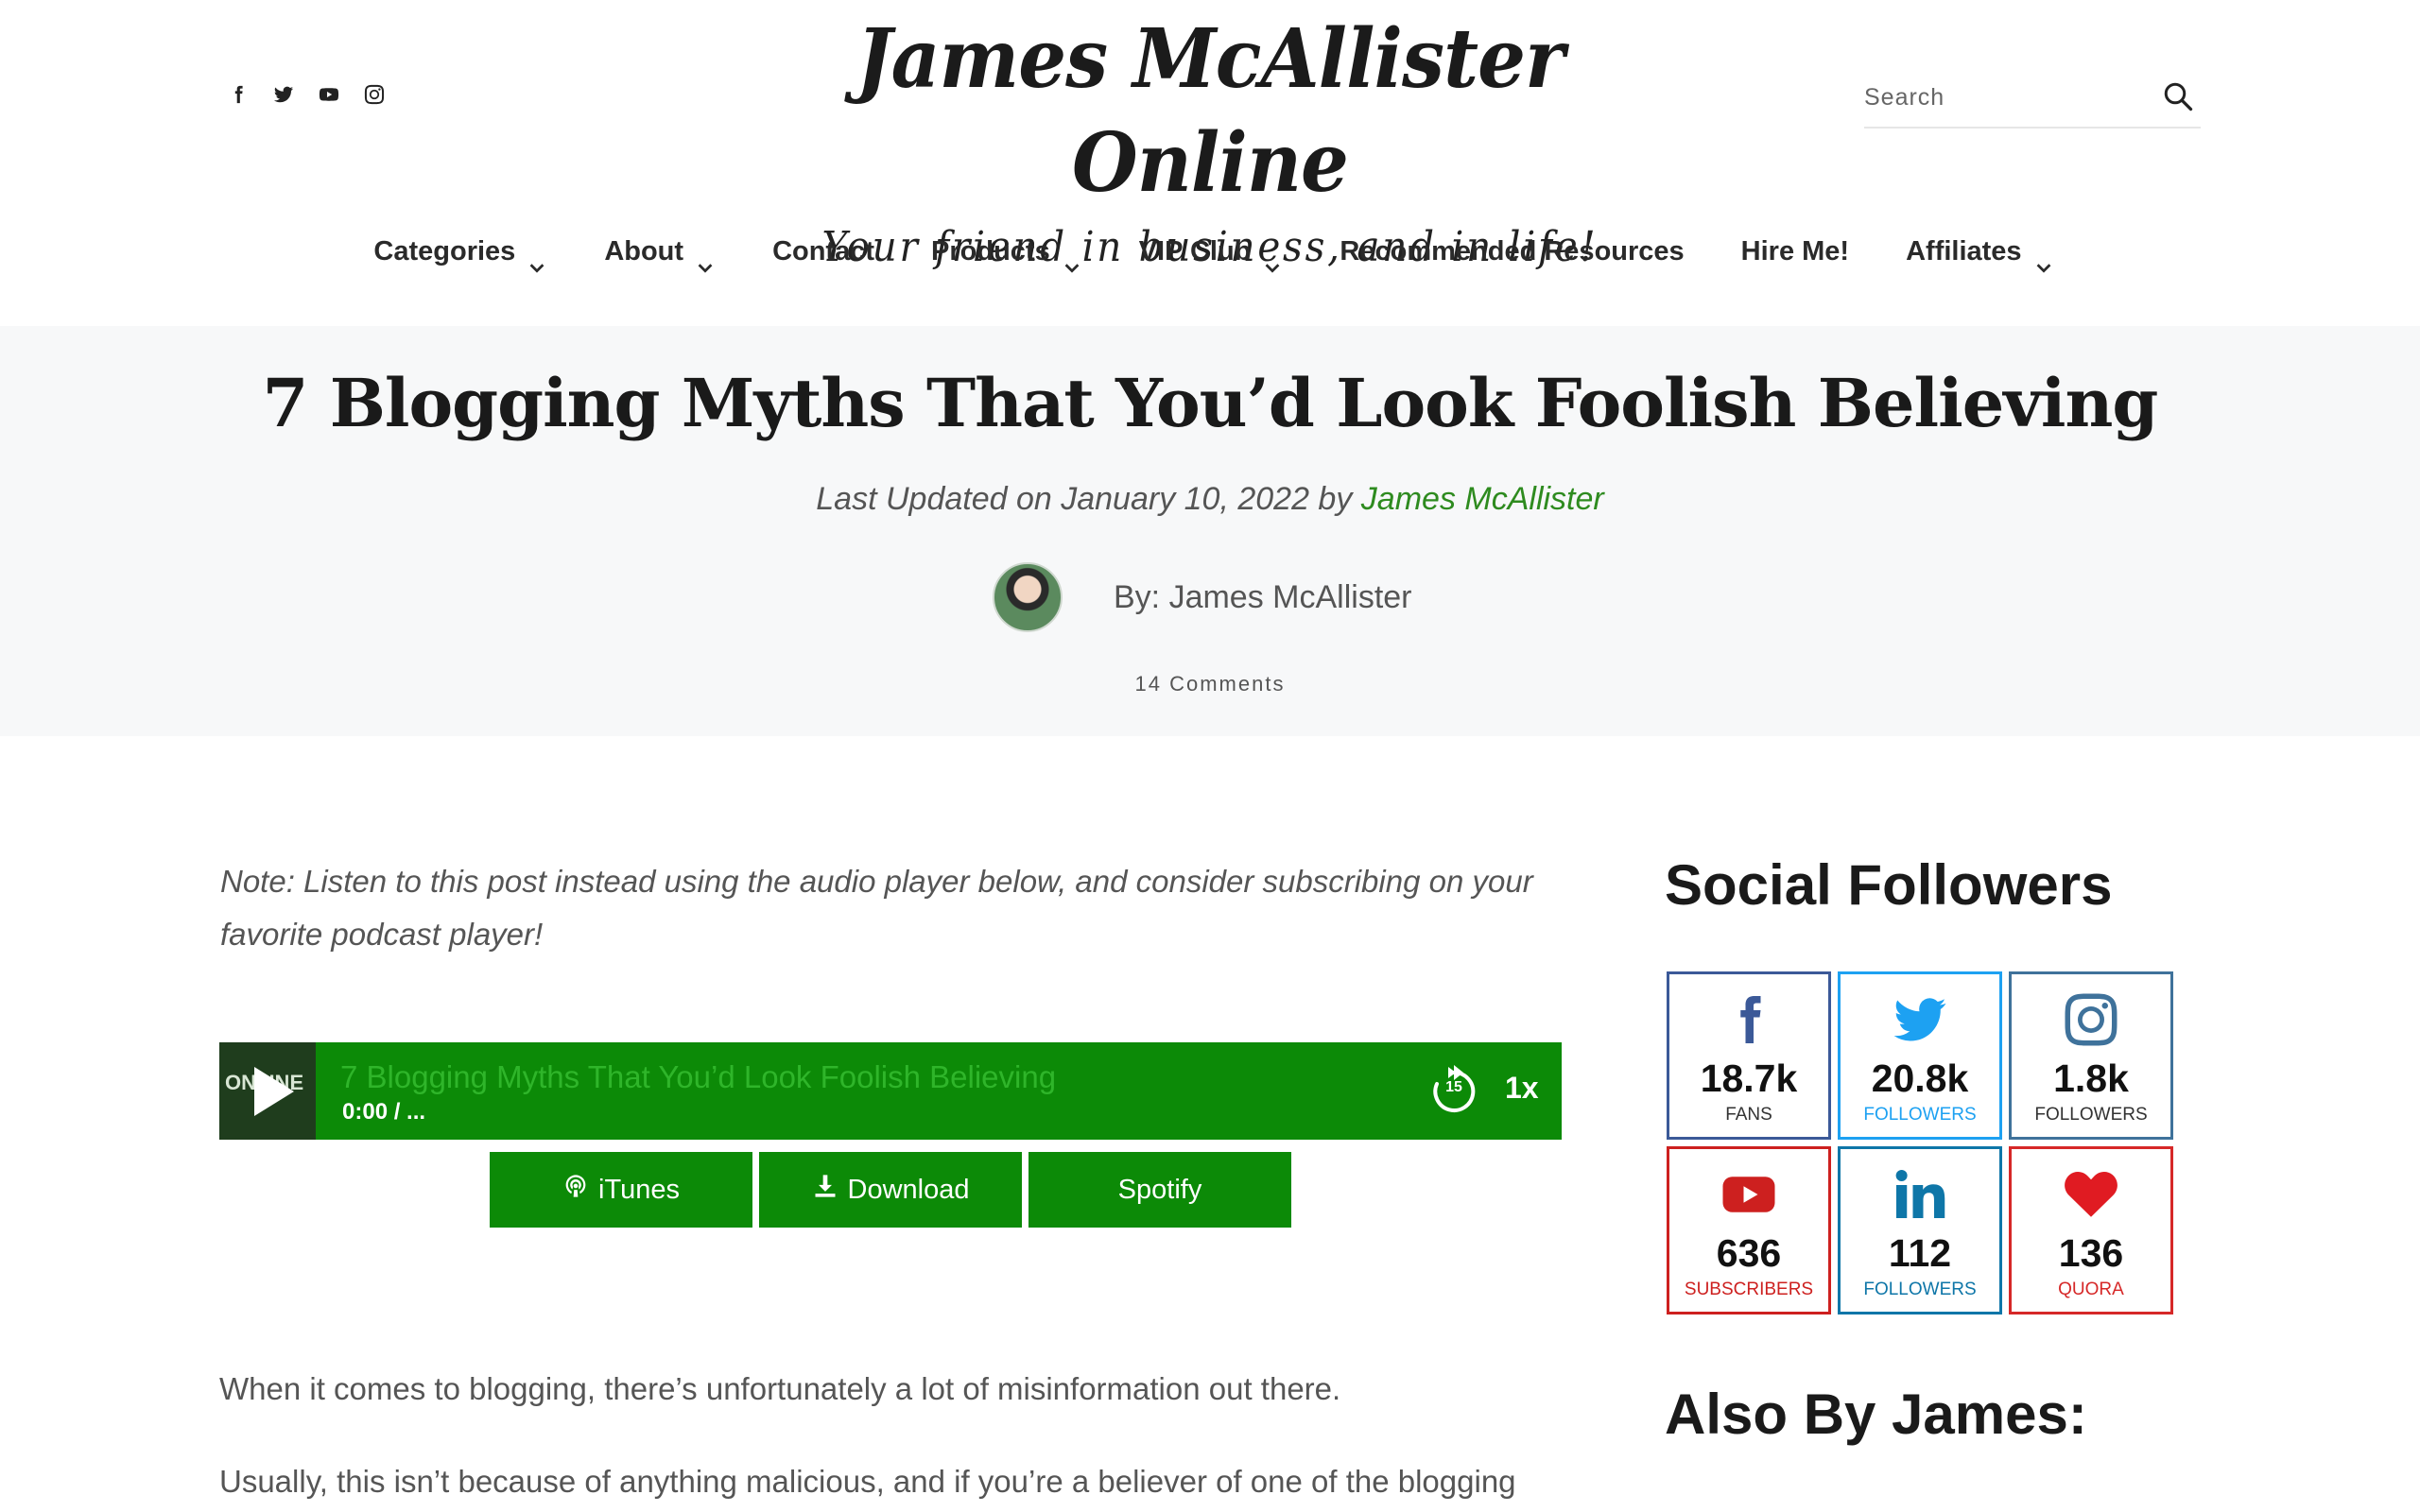 The image size is (2420, 1512). I want to click on comments-link: 14 Comments, so click(1210, 684).